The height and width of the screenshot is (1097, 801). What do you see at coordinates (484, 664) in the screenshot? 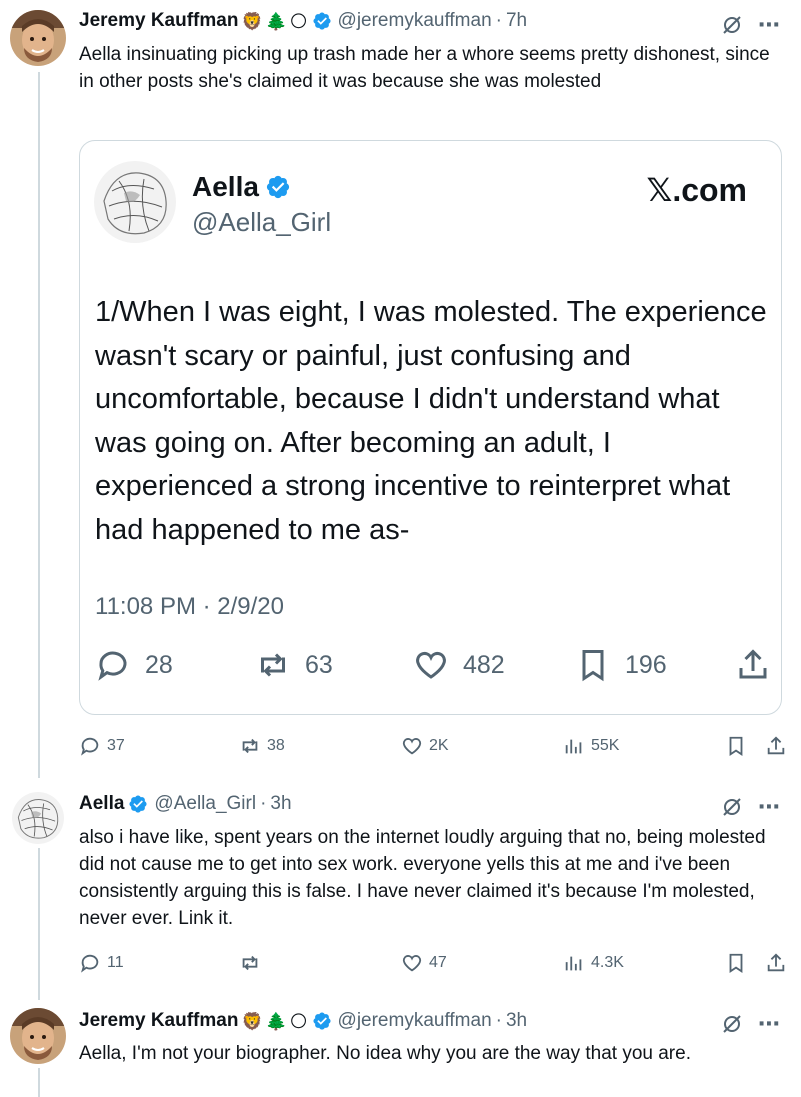
I see `quote-likes-count: 482` at bounding box center [484, 664].